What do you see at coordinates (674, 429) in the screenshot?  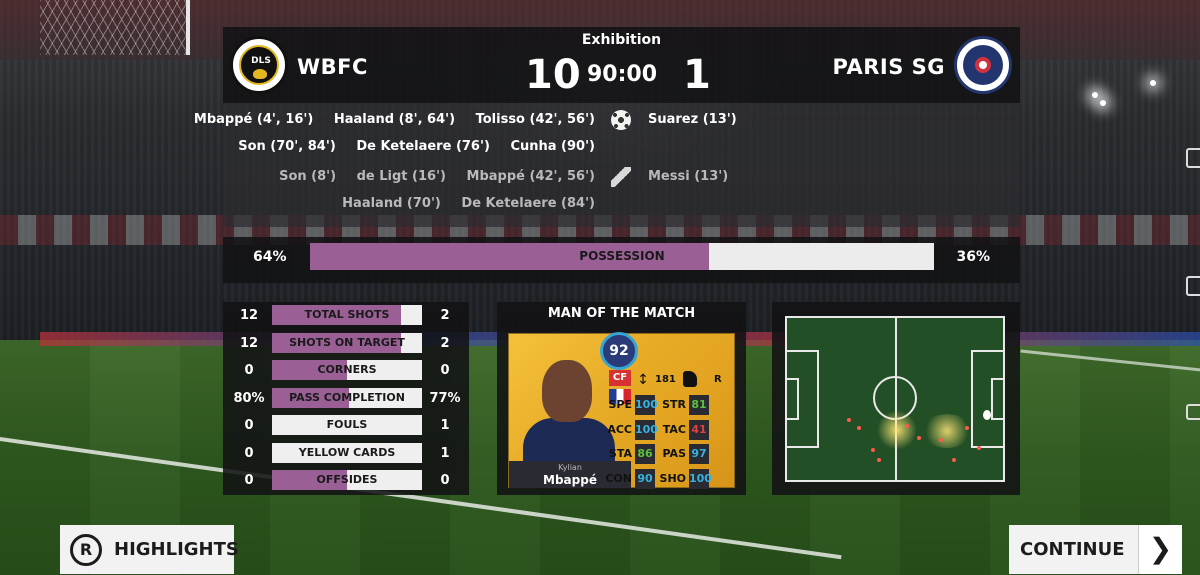 I see `attribute-label: TAC` at bounding box center [674, 429].